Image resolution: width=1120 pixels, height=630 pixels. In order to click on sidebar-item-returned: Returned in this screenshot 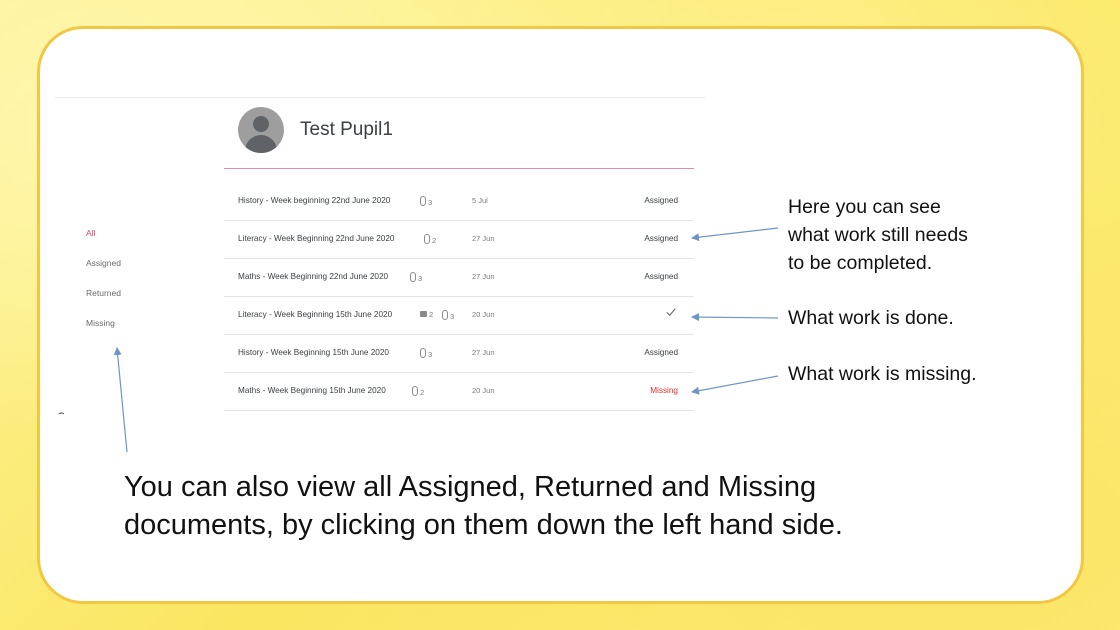, I will do `click(103, 293)`.